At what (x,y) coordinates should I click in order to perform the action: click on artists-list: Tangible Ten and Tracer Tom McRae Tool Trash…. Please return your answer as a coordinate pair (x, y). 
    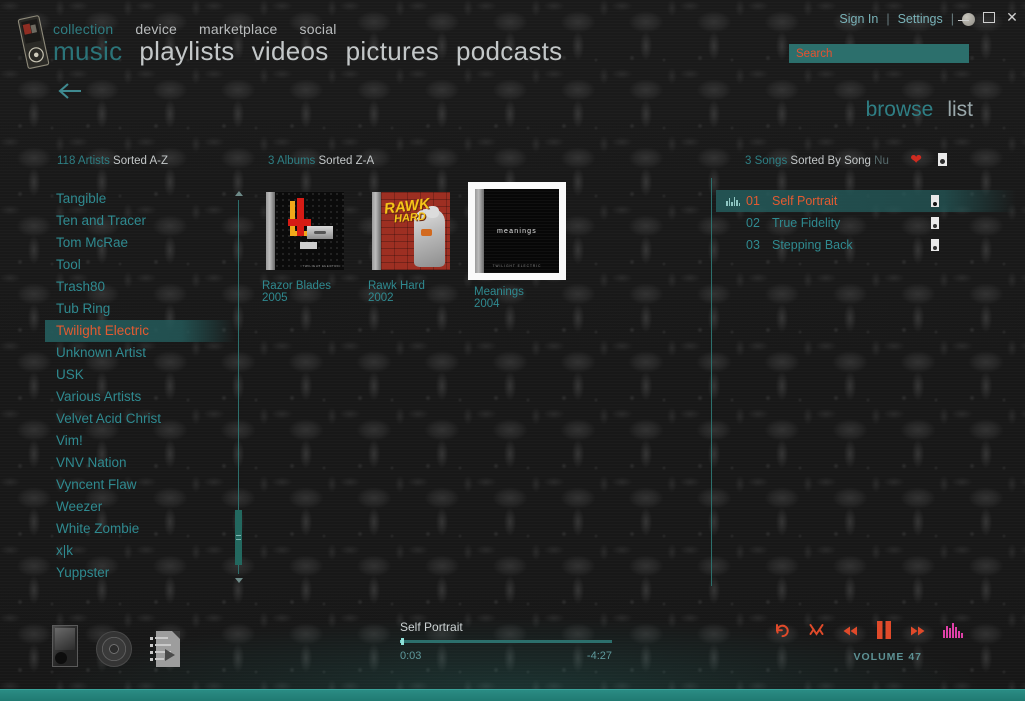
    Looking at the image, I should click on (140, 387).